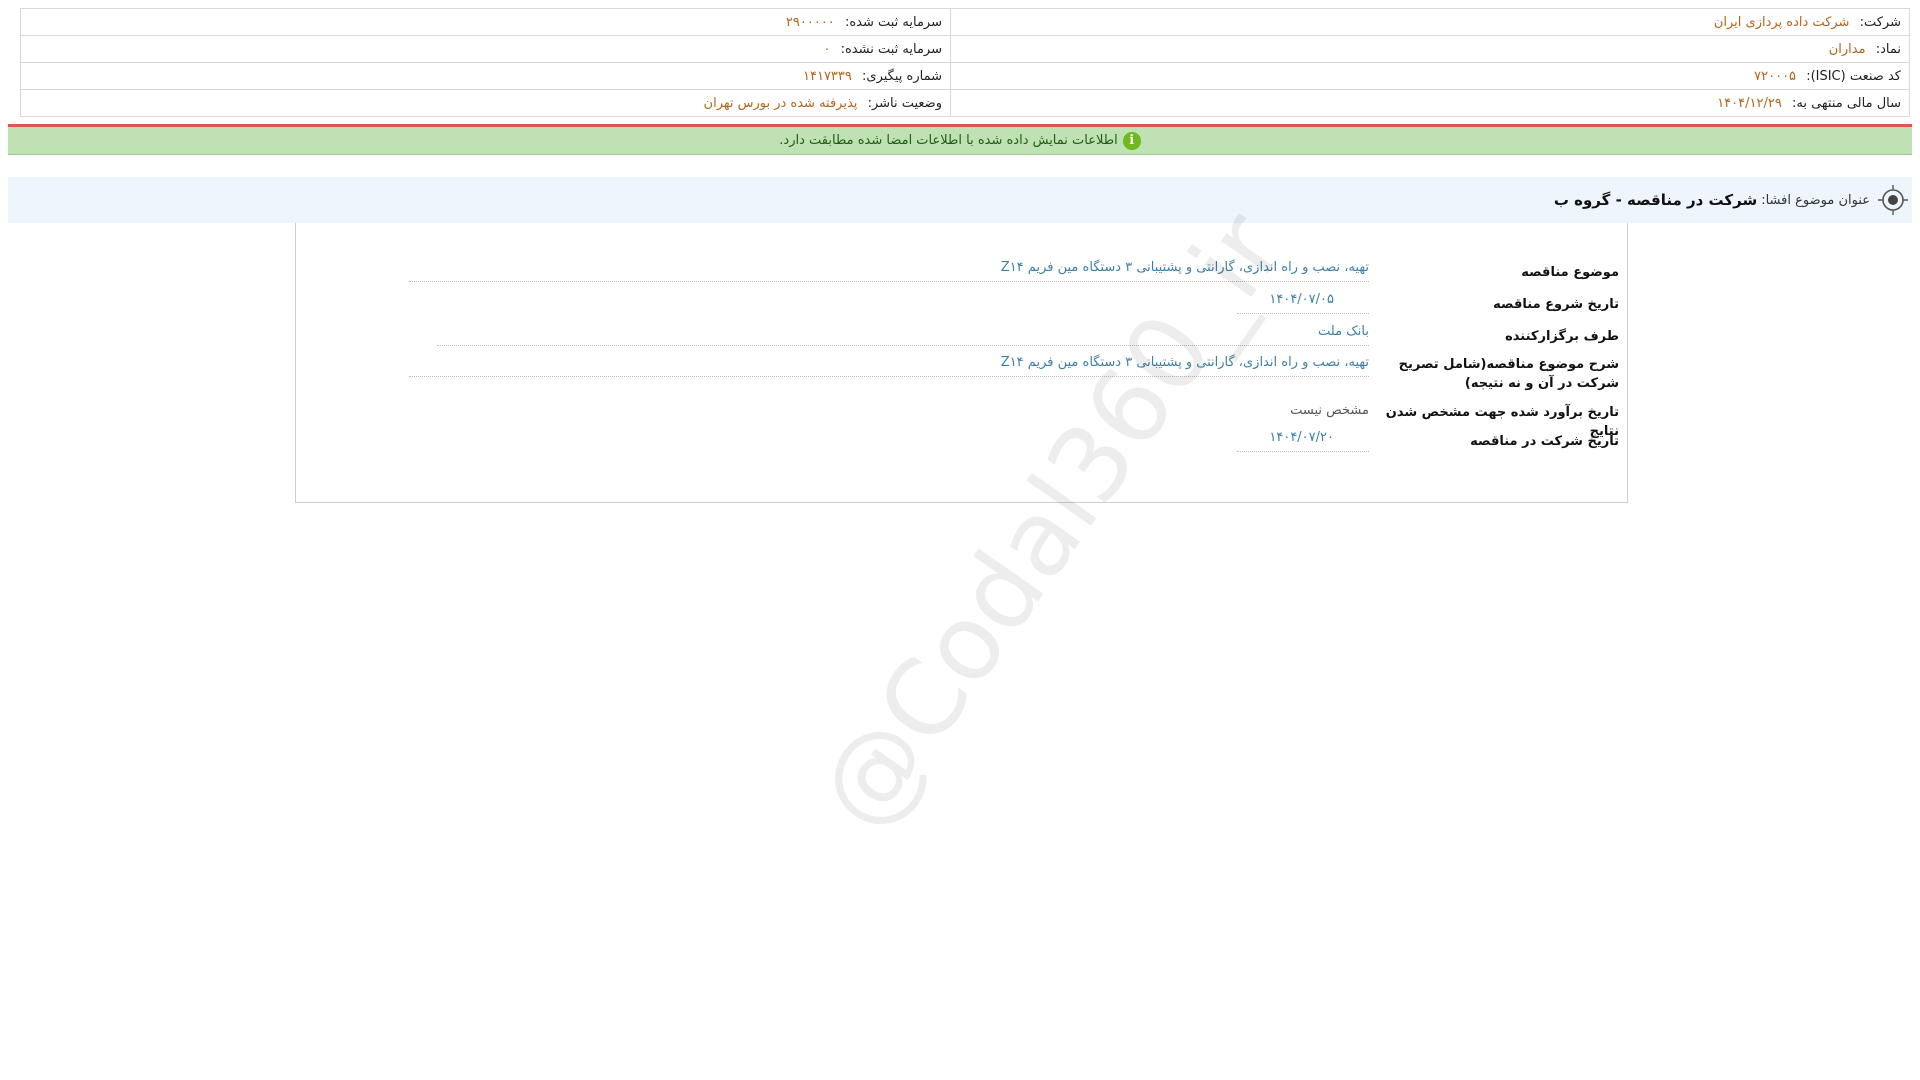 The image size is (1920, 1080). Describe the element at coordinates (1775, 76) in the screenshot. I see `isic-value: ۷۲۰۰۰۵` at that location.